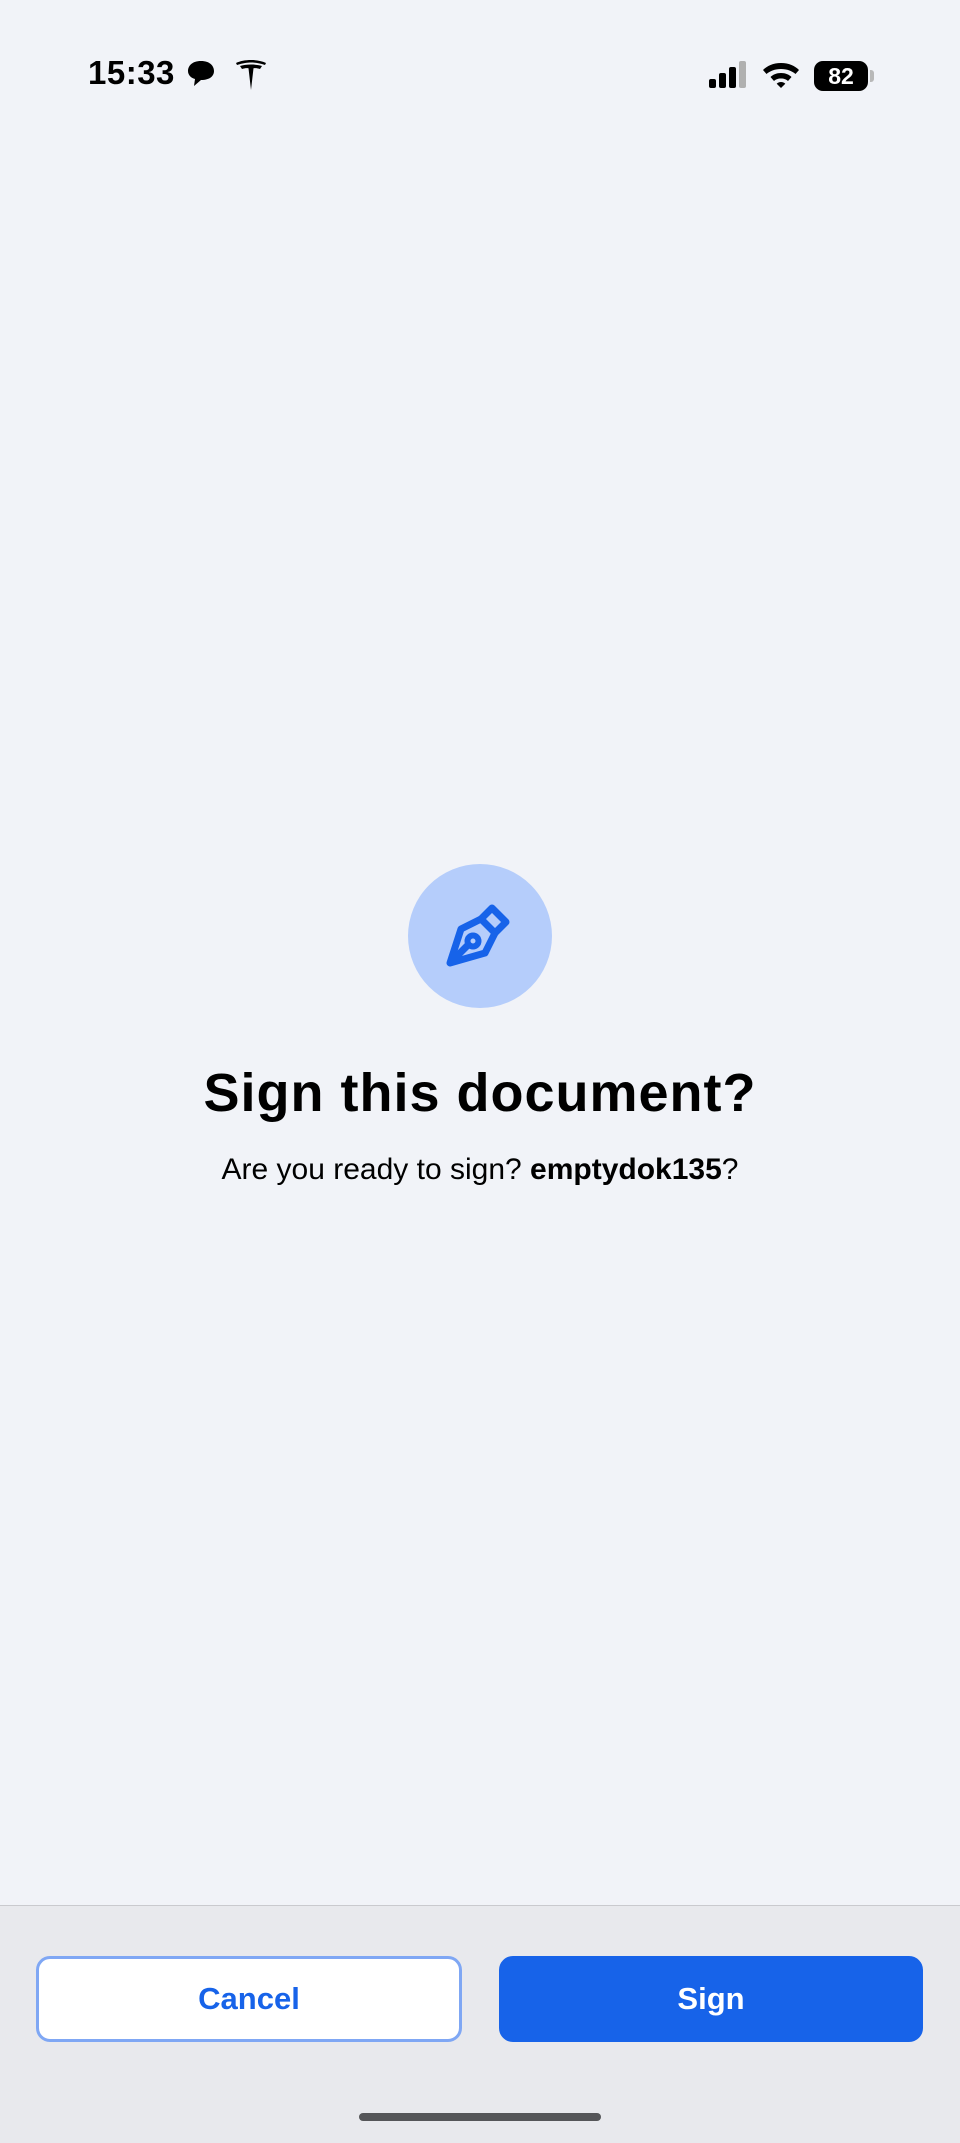 This screenshot has height=2143, width=960. What do you see at coordinates (131, 72) in the screenshot?
I see `status-time: 15:33` at bounding box center [131, 72].